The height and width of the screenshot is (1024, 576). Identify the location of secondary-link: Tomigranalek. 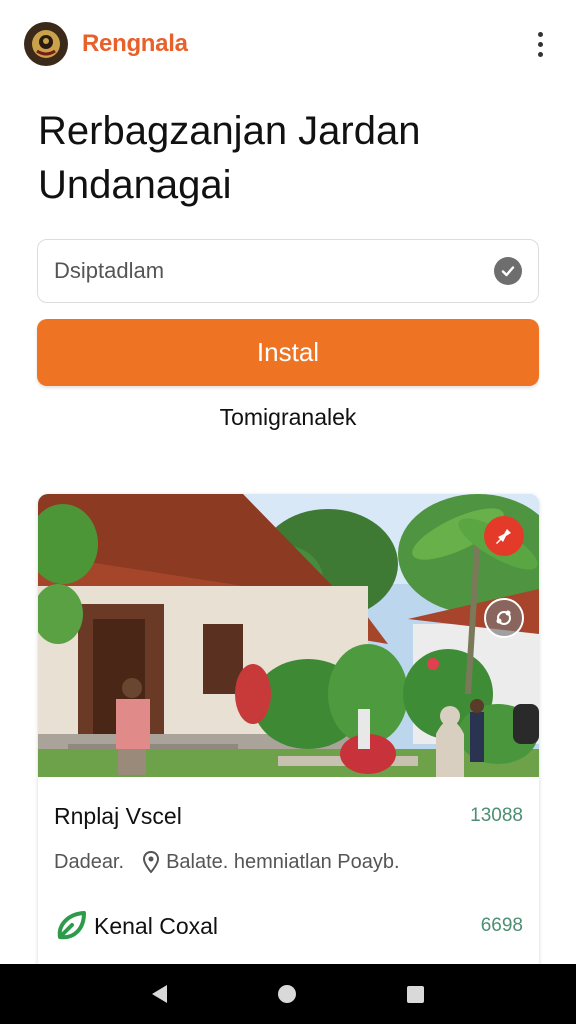
(288, 417).